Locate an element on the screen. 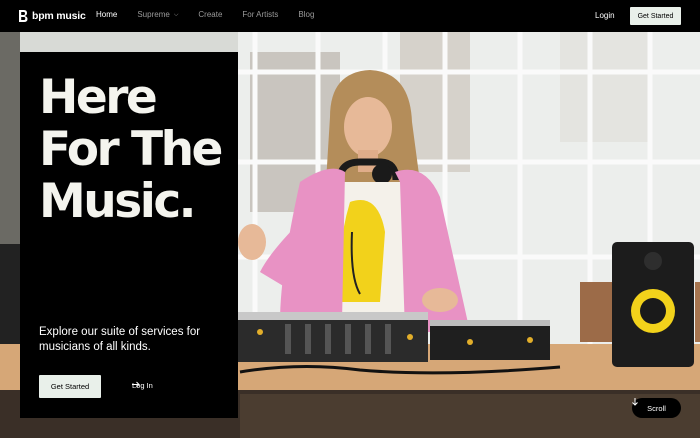 This screenshot has height=438, width=700. scroll-button: Scroll is located at coordinates (656, 408).